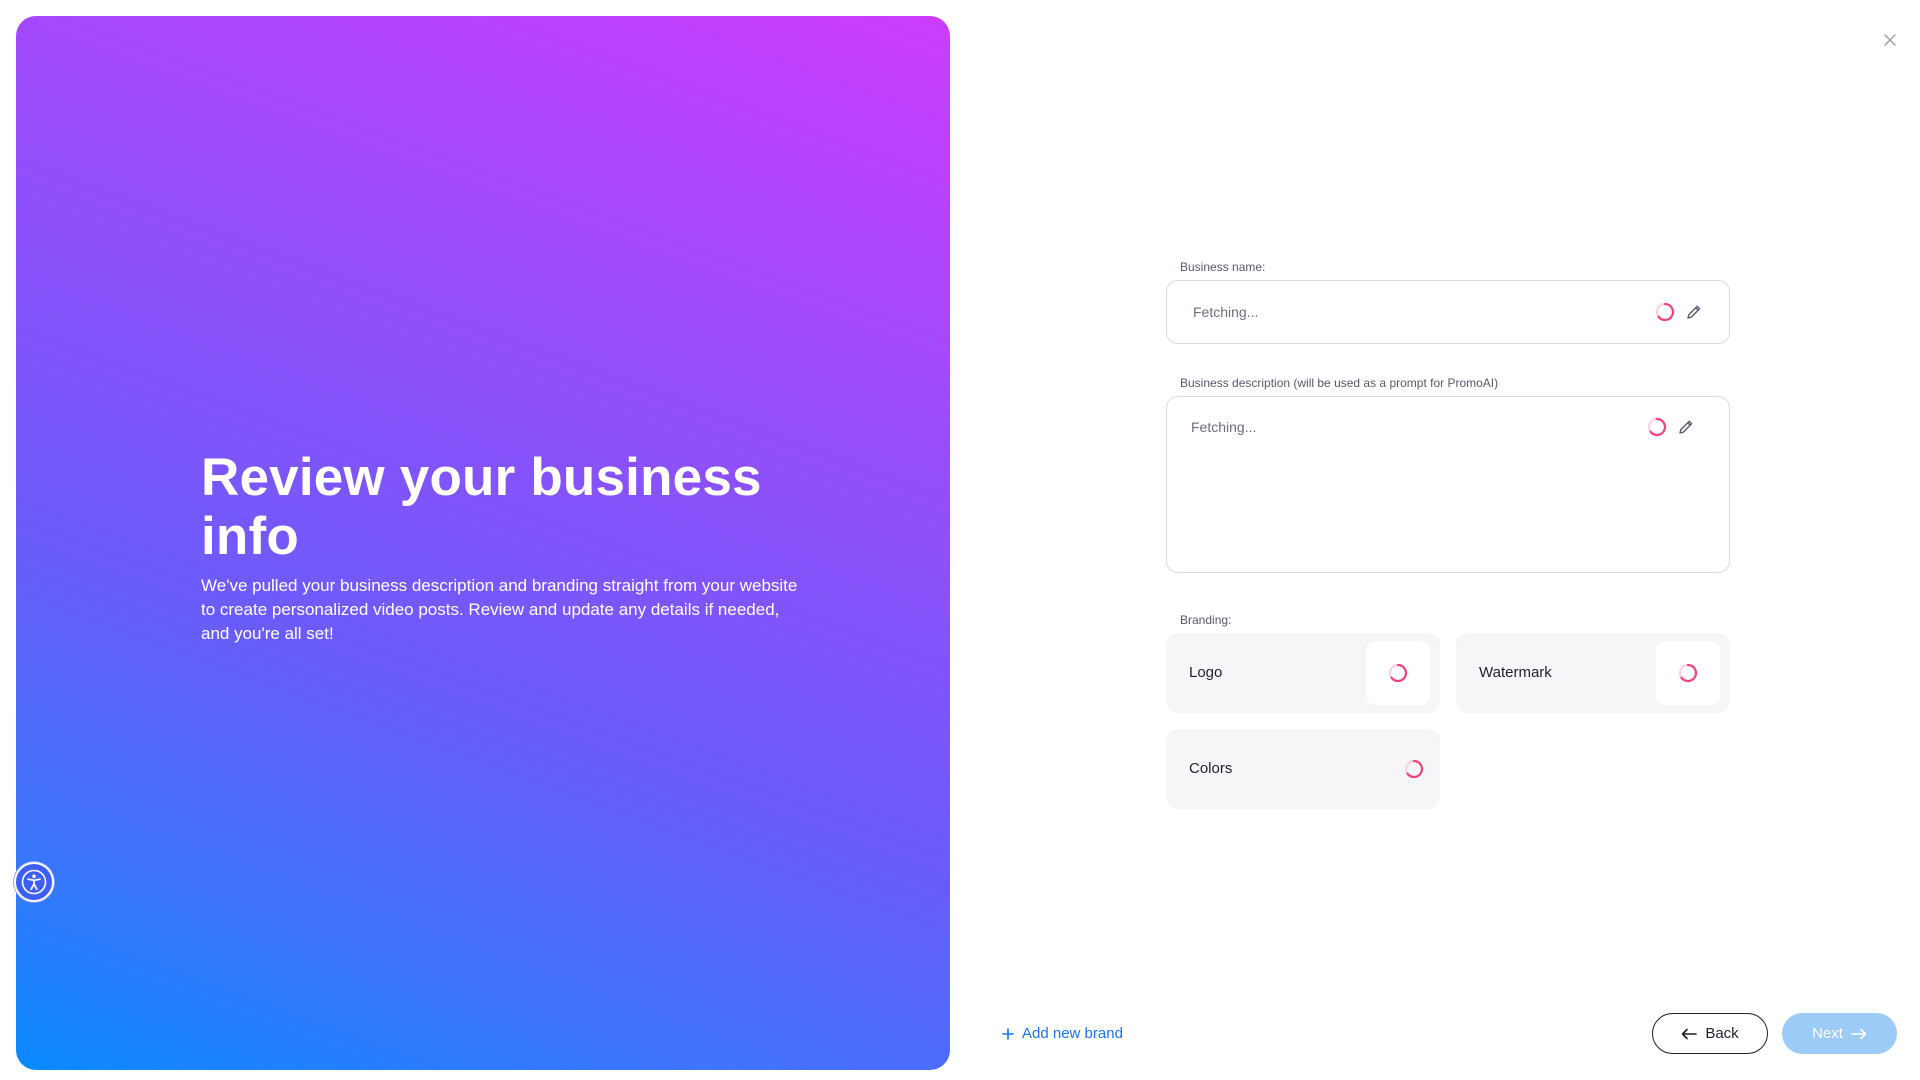 Image resolution: width=1920 pixels, height=1080 pixels. What do you see at coordinates (1859, 1033) in the screenshot?
I see `arrow-right-icon` at bounding box center [1859, 1033].